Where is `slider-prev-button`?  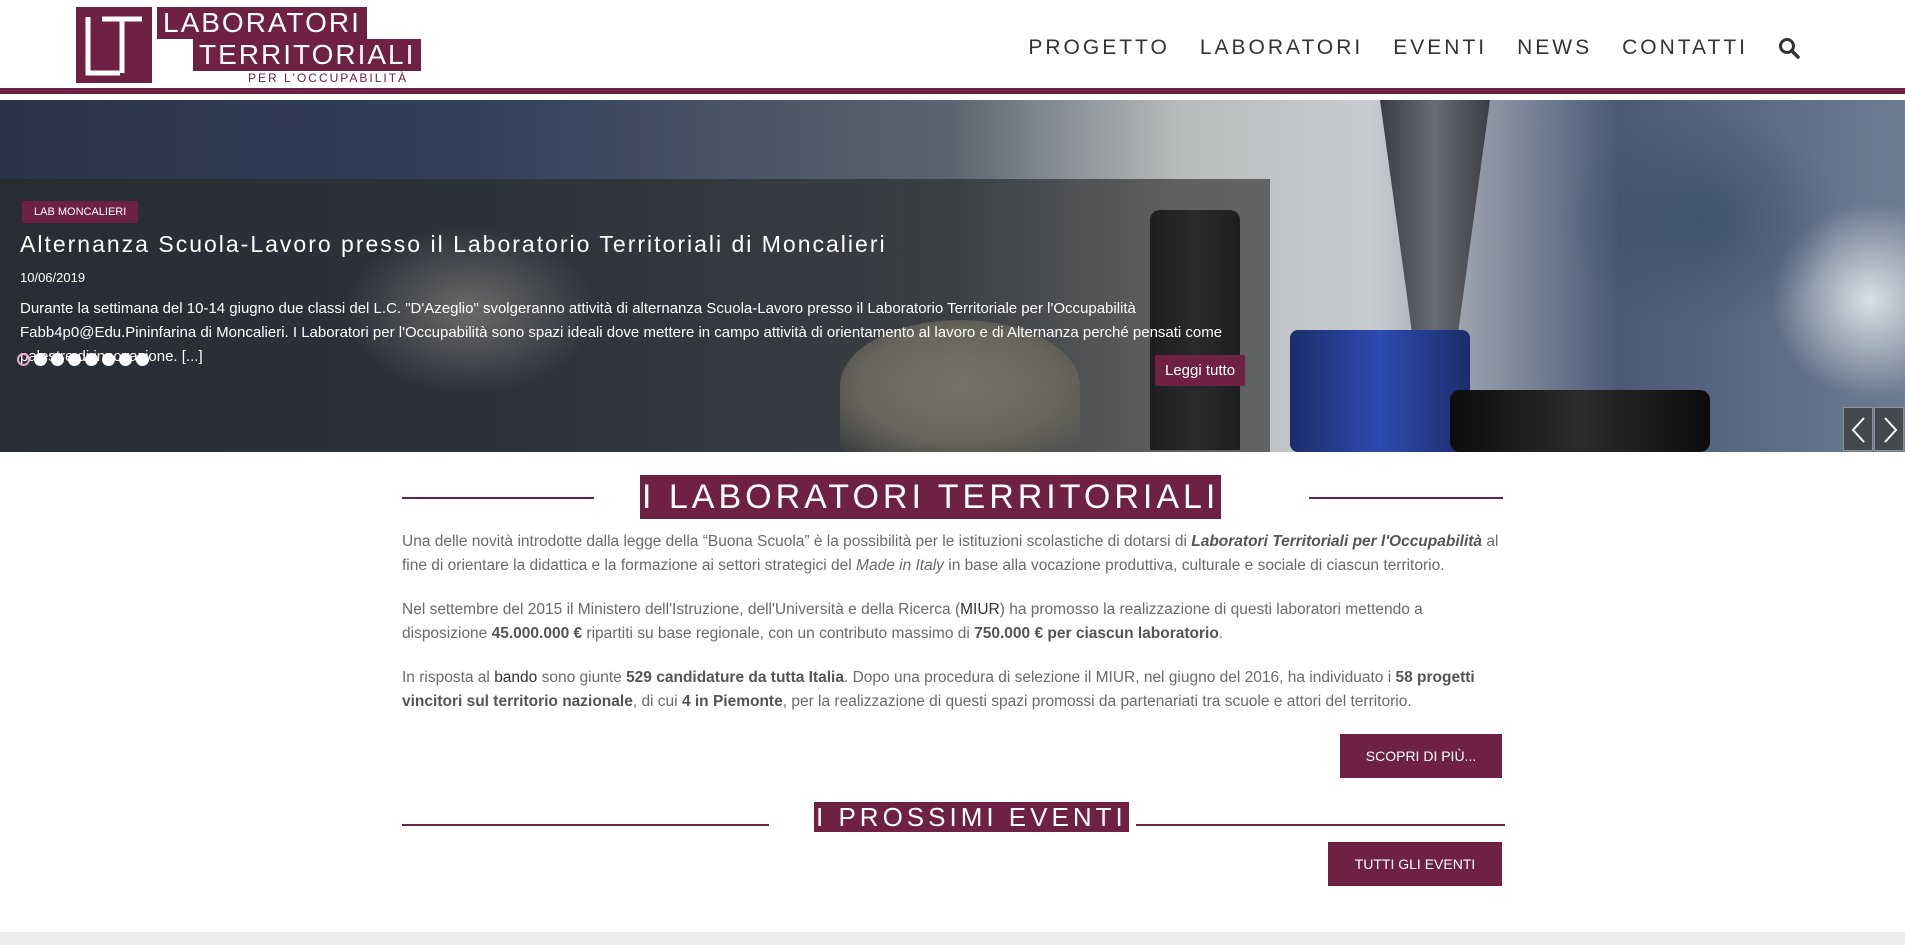 slider-prev-button is located at coordinates (1858, 429).